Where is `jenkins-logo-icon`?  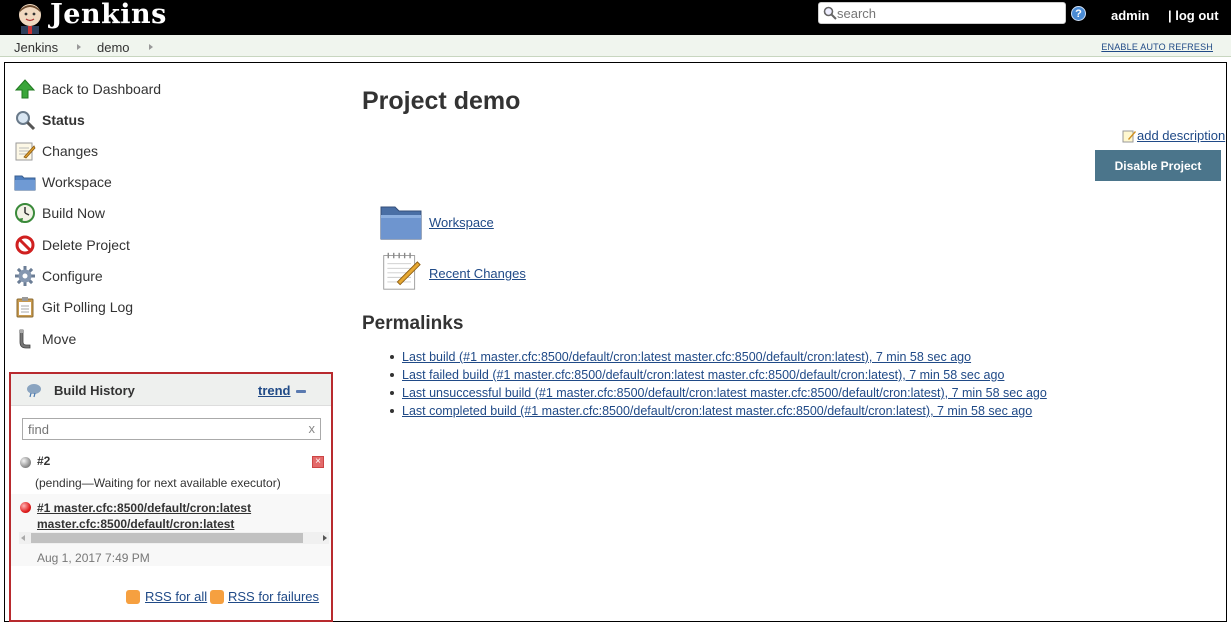
jenkins-logo-icon is located at coordinates (30, 18).